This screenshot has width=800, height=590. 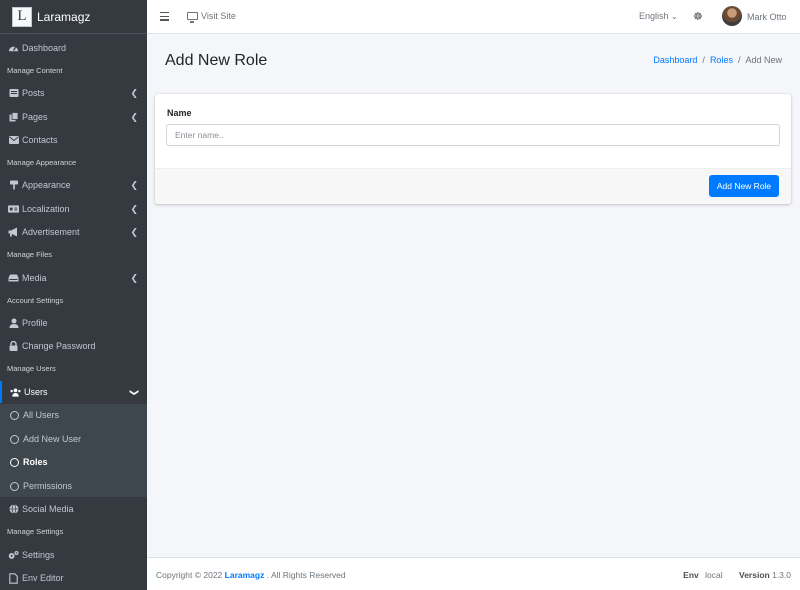 I want to click on sidebar-item-localization: Localization ❮, so click(x=73, y=209).